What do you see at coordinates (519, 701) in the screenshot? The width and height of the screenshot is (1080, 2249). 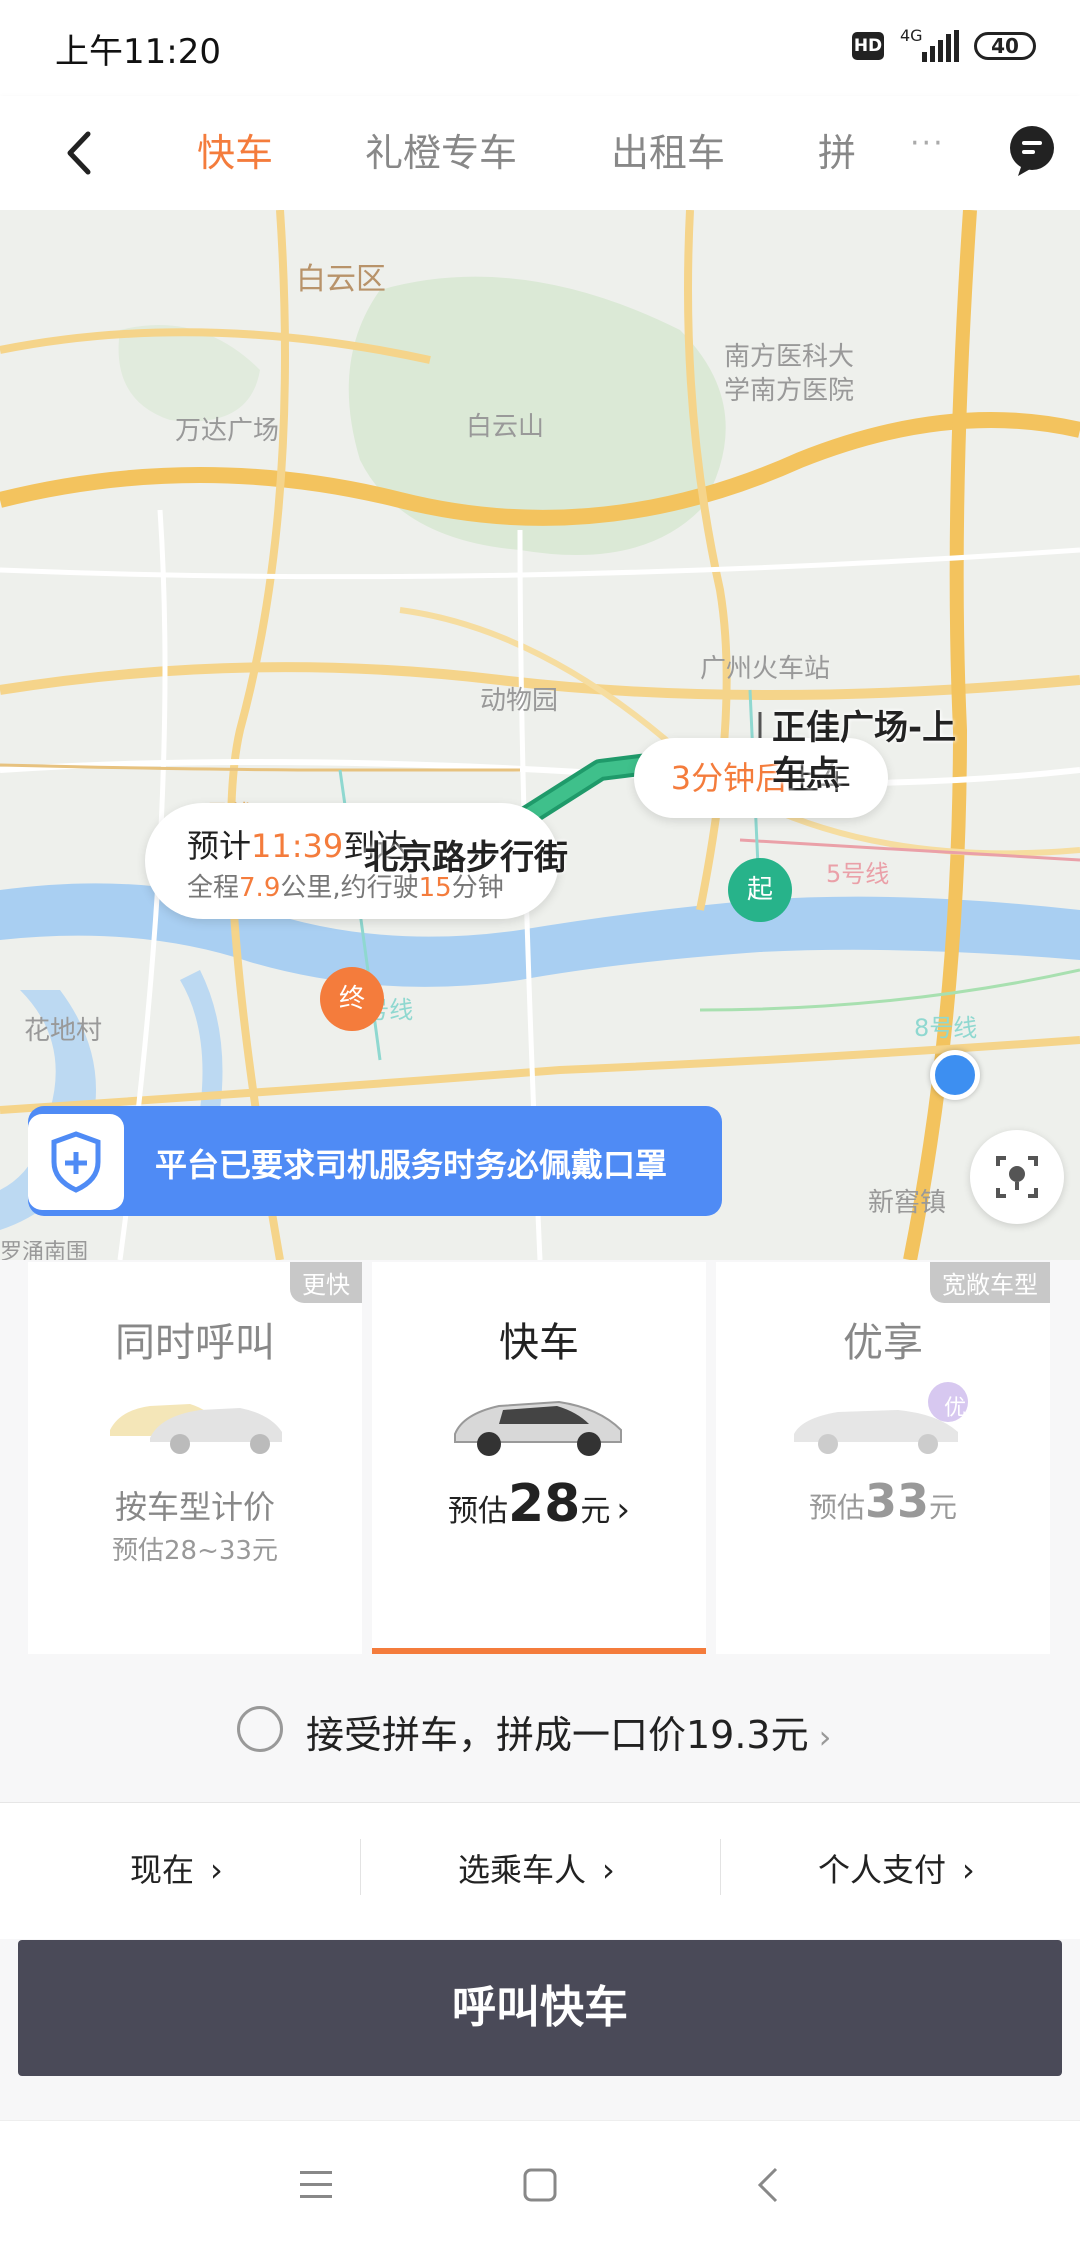 I see `map-label-park: 动物园` at bounding box center [519, 701].